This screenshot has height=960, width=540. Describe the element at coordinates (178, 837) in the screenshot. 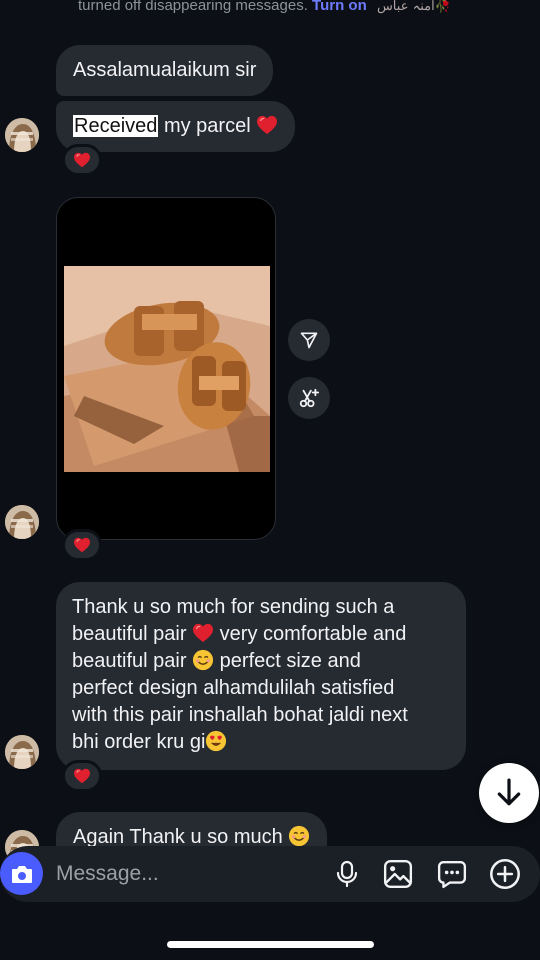

I see `message-text: Again Thank u so much` at that location.